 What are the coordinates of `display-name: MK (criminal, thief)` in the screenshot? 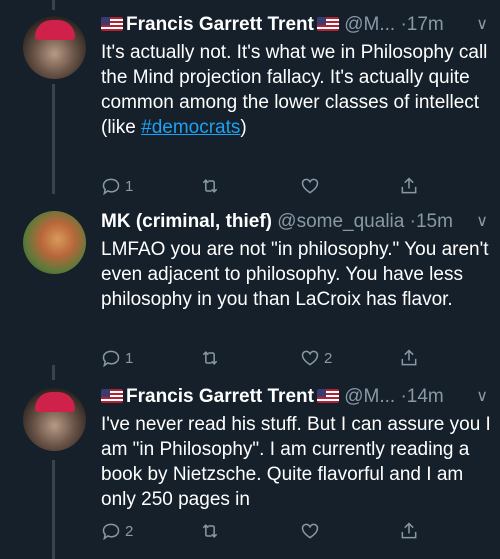 It's located at (186, 221).